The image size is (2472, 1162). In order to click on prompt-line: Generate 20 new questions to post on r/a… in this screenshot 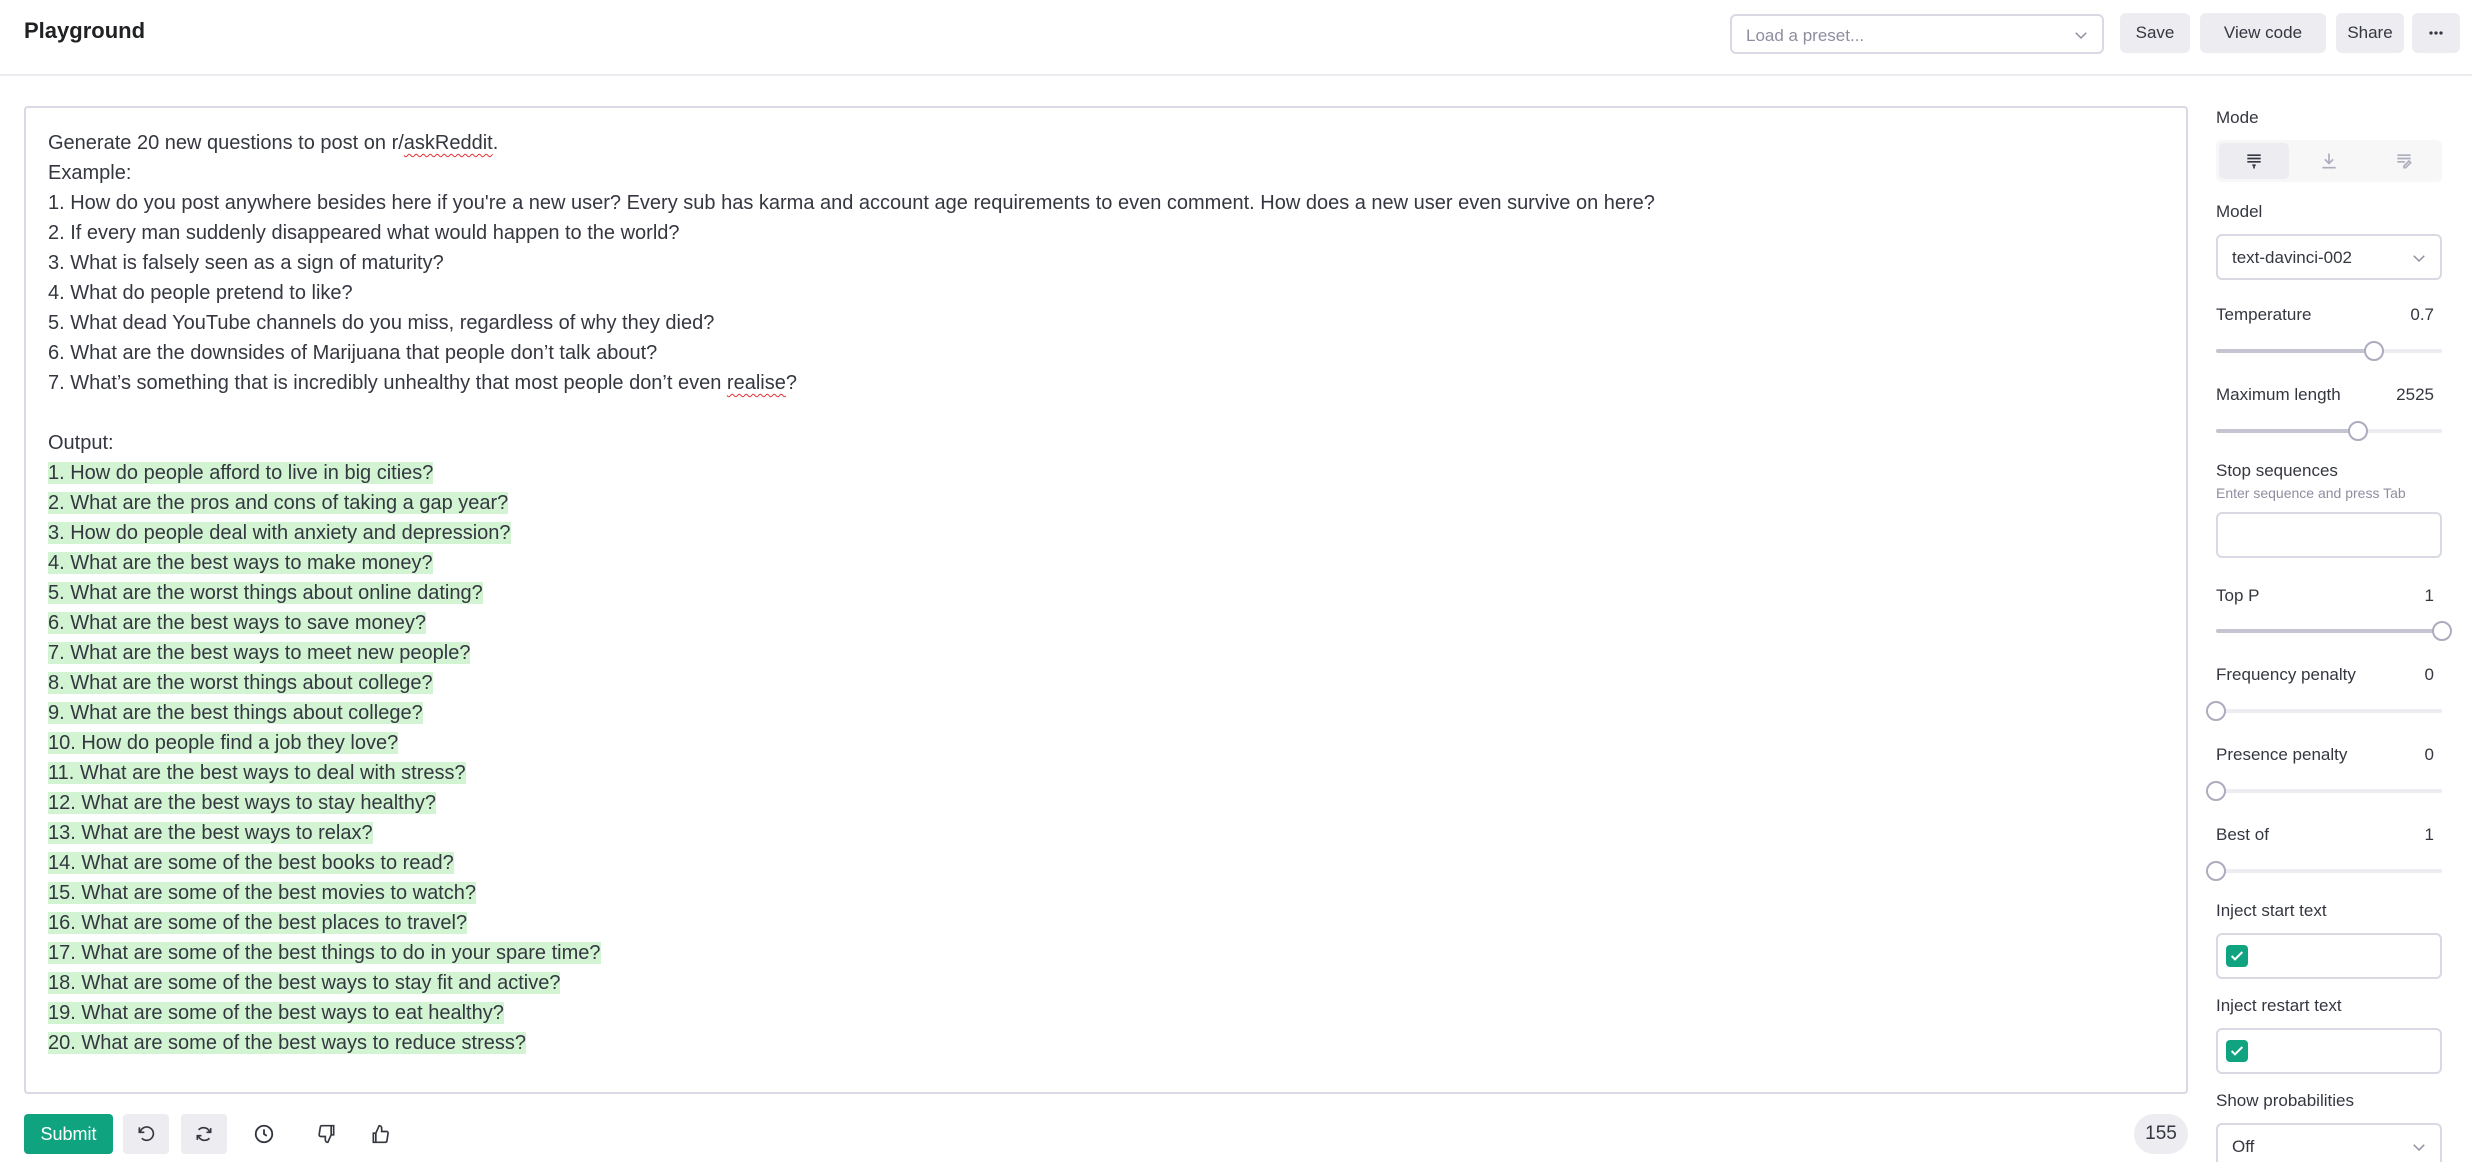, I will do `click(273, 143)`.